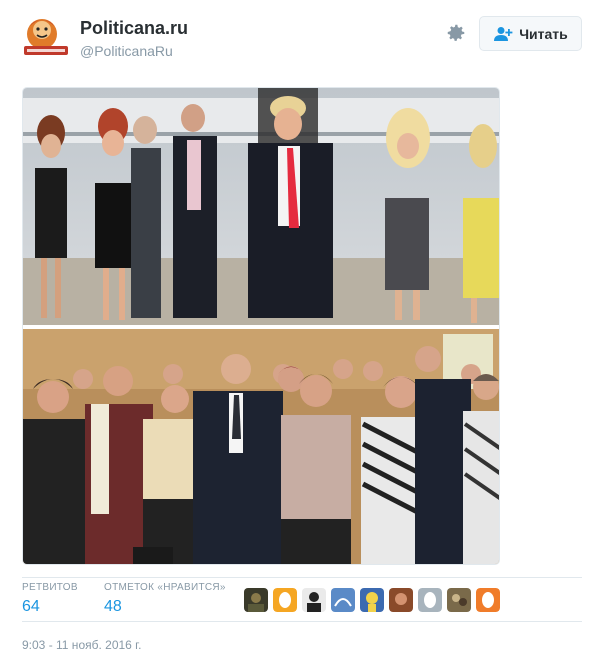 This screenshot has width=589, height=663. What do you see at coordinates (50, 599) in the screenshot?
I see `retweets-stat: РЕТВИТОВ 64` at bounding box center [50, 599].